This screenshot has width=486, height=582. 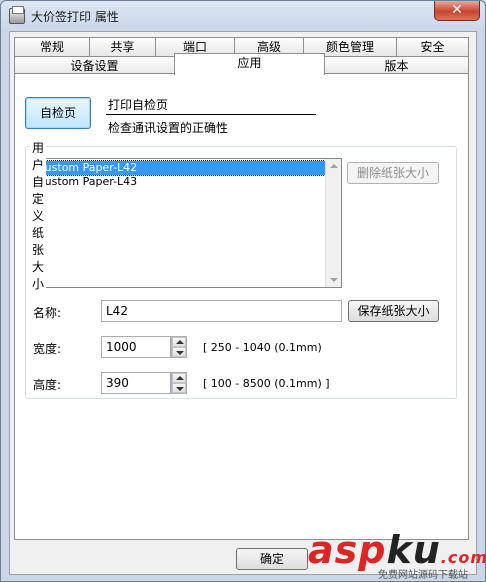 I want to click on window-title: 大价签打印 属性, so click(x=75, y=17).